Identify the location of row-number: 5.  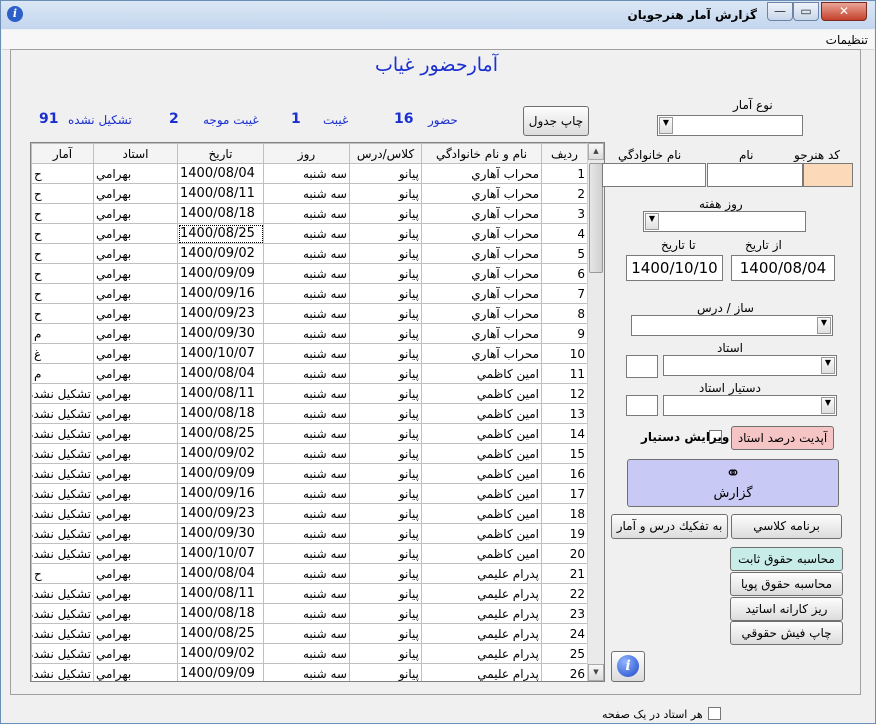
(564, 253).